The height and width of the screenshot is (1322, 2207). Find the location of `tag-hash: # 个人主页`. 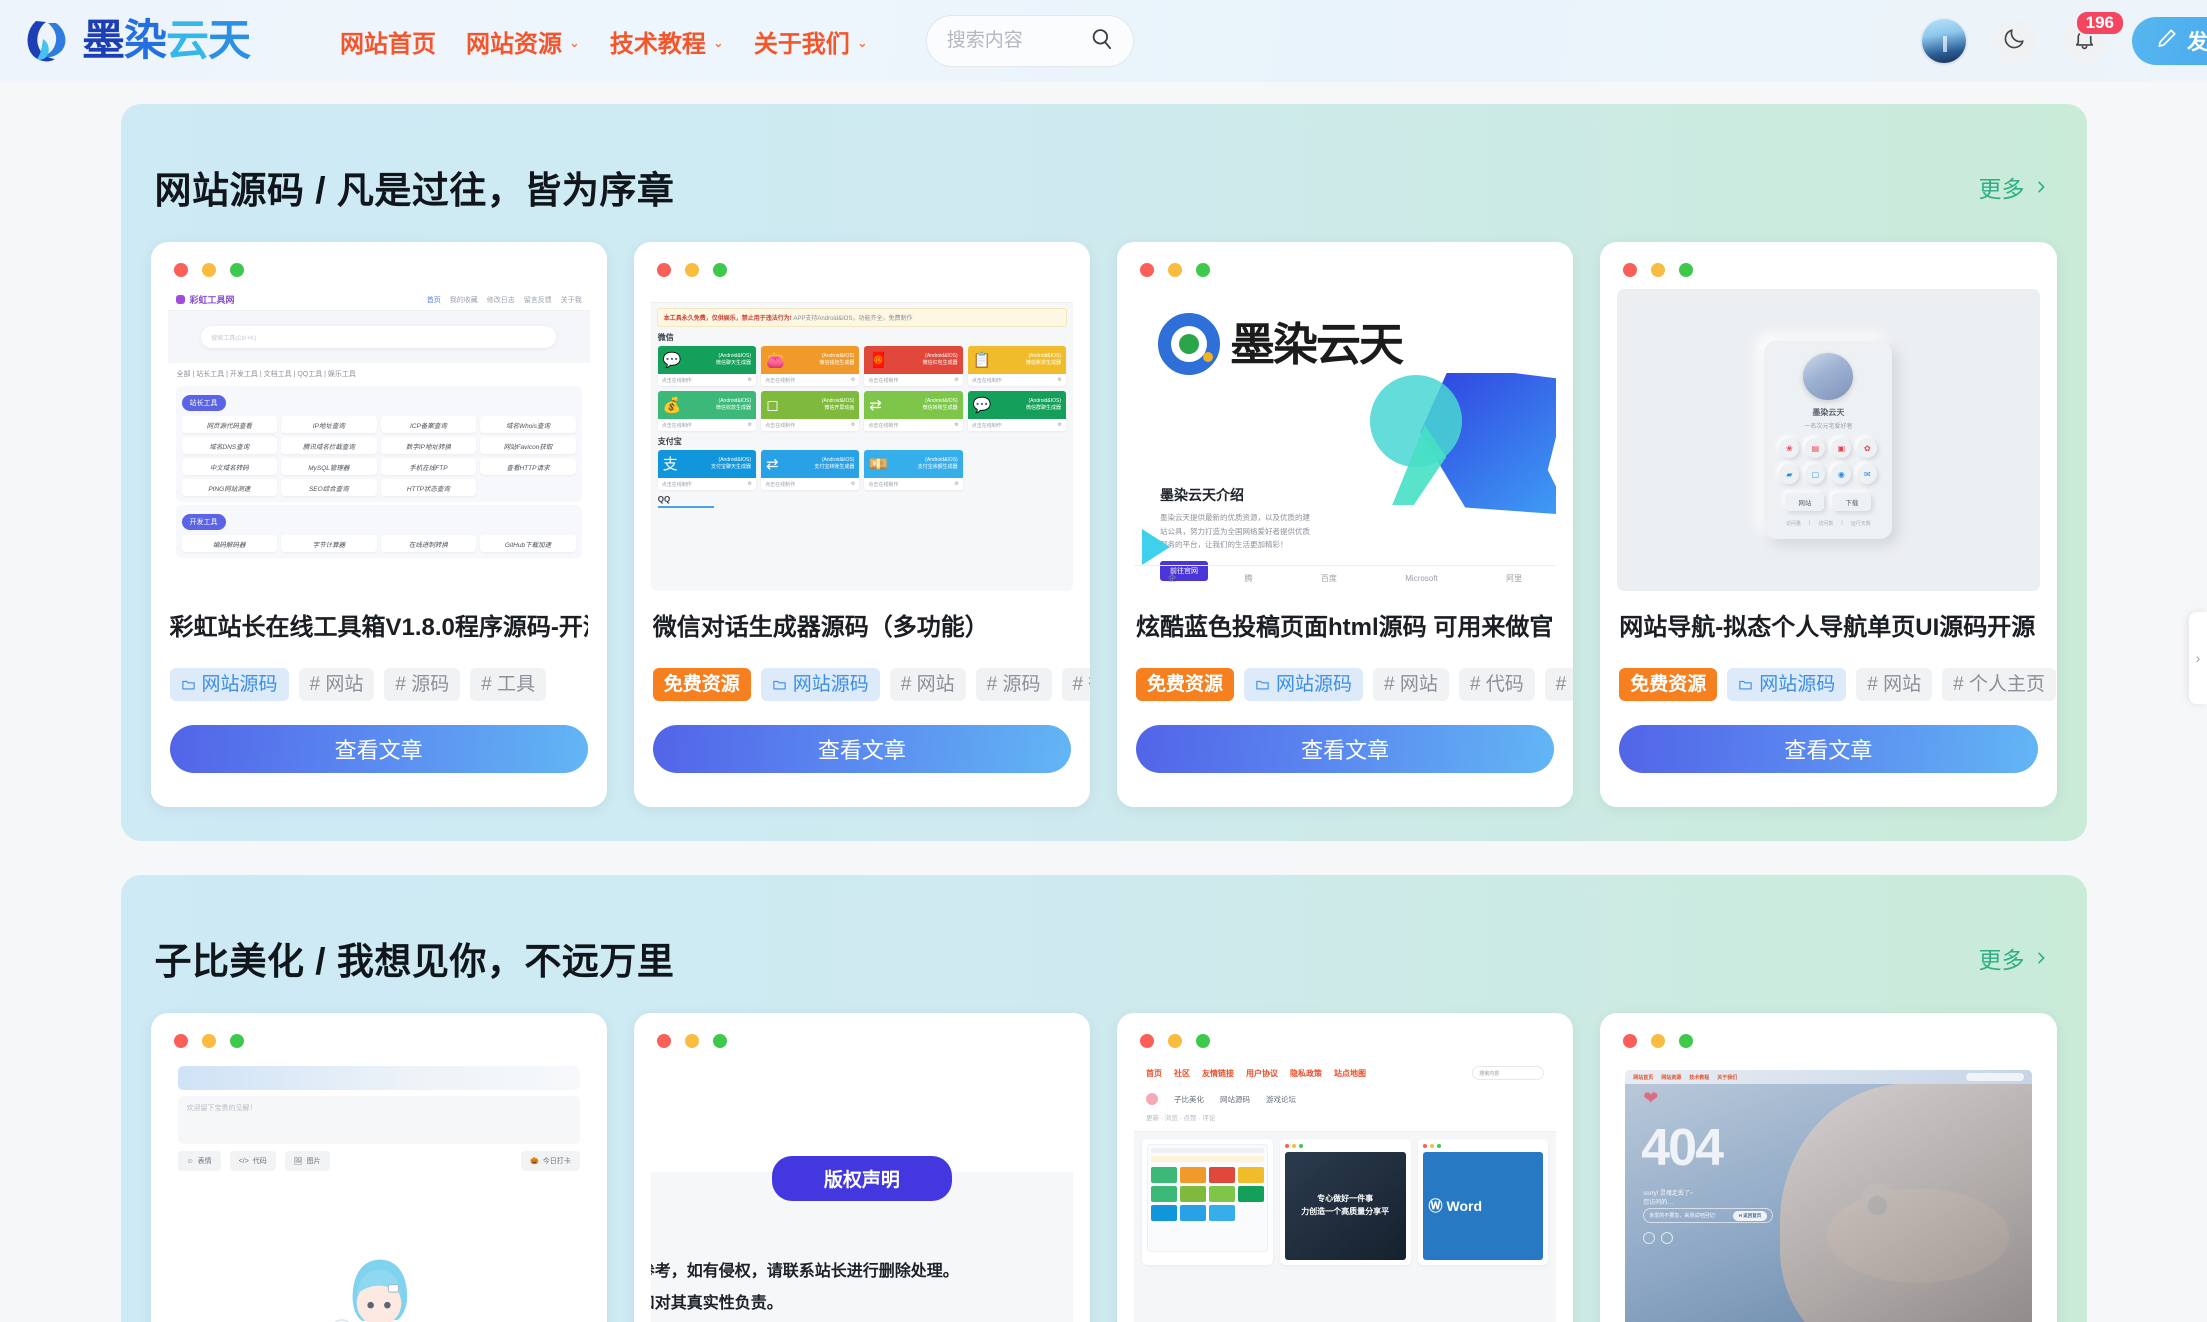

tag-hash: # 个人主页 is located at coordinates (1999, 684).